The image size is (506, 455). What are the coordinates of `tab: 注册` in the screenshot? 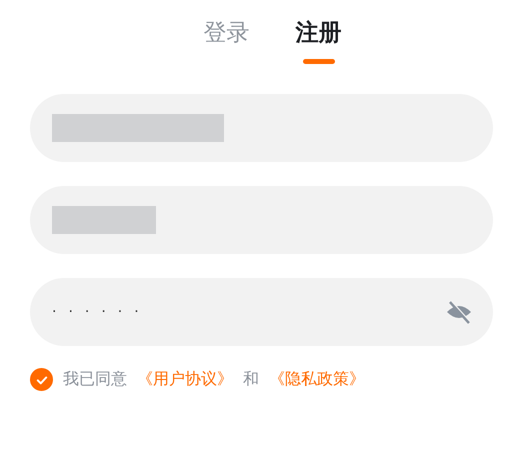 It's located at (319, 41).